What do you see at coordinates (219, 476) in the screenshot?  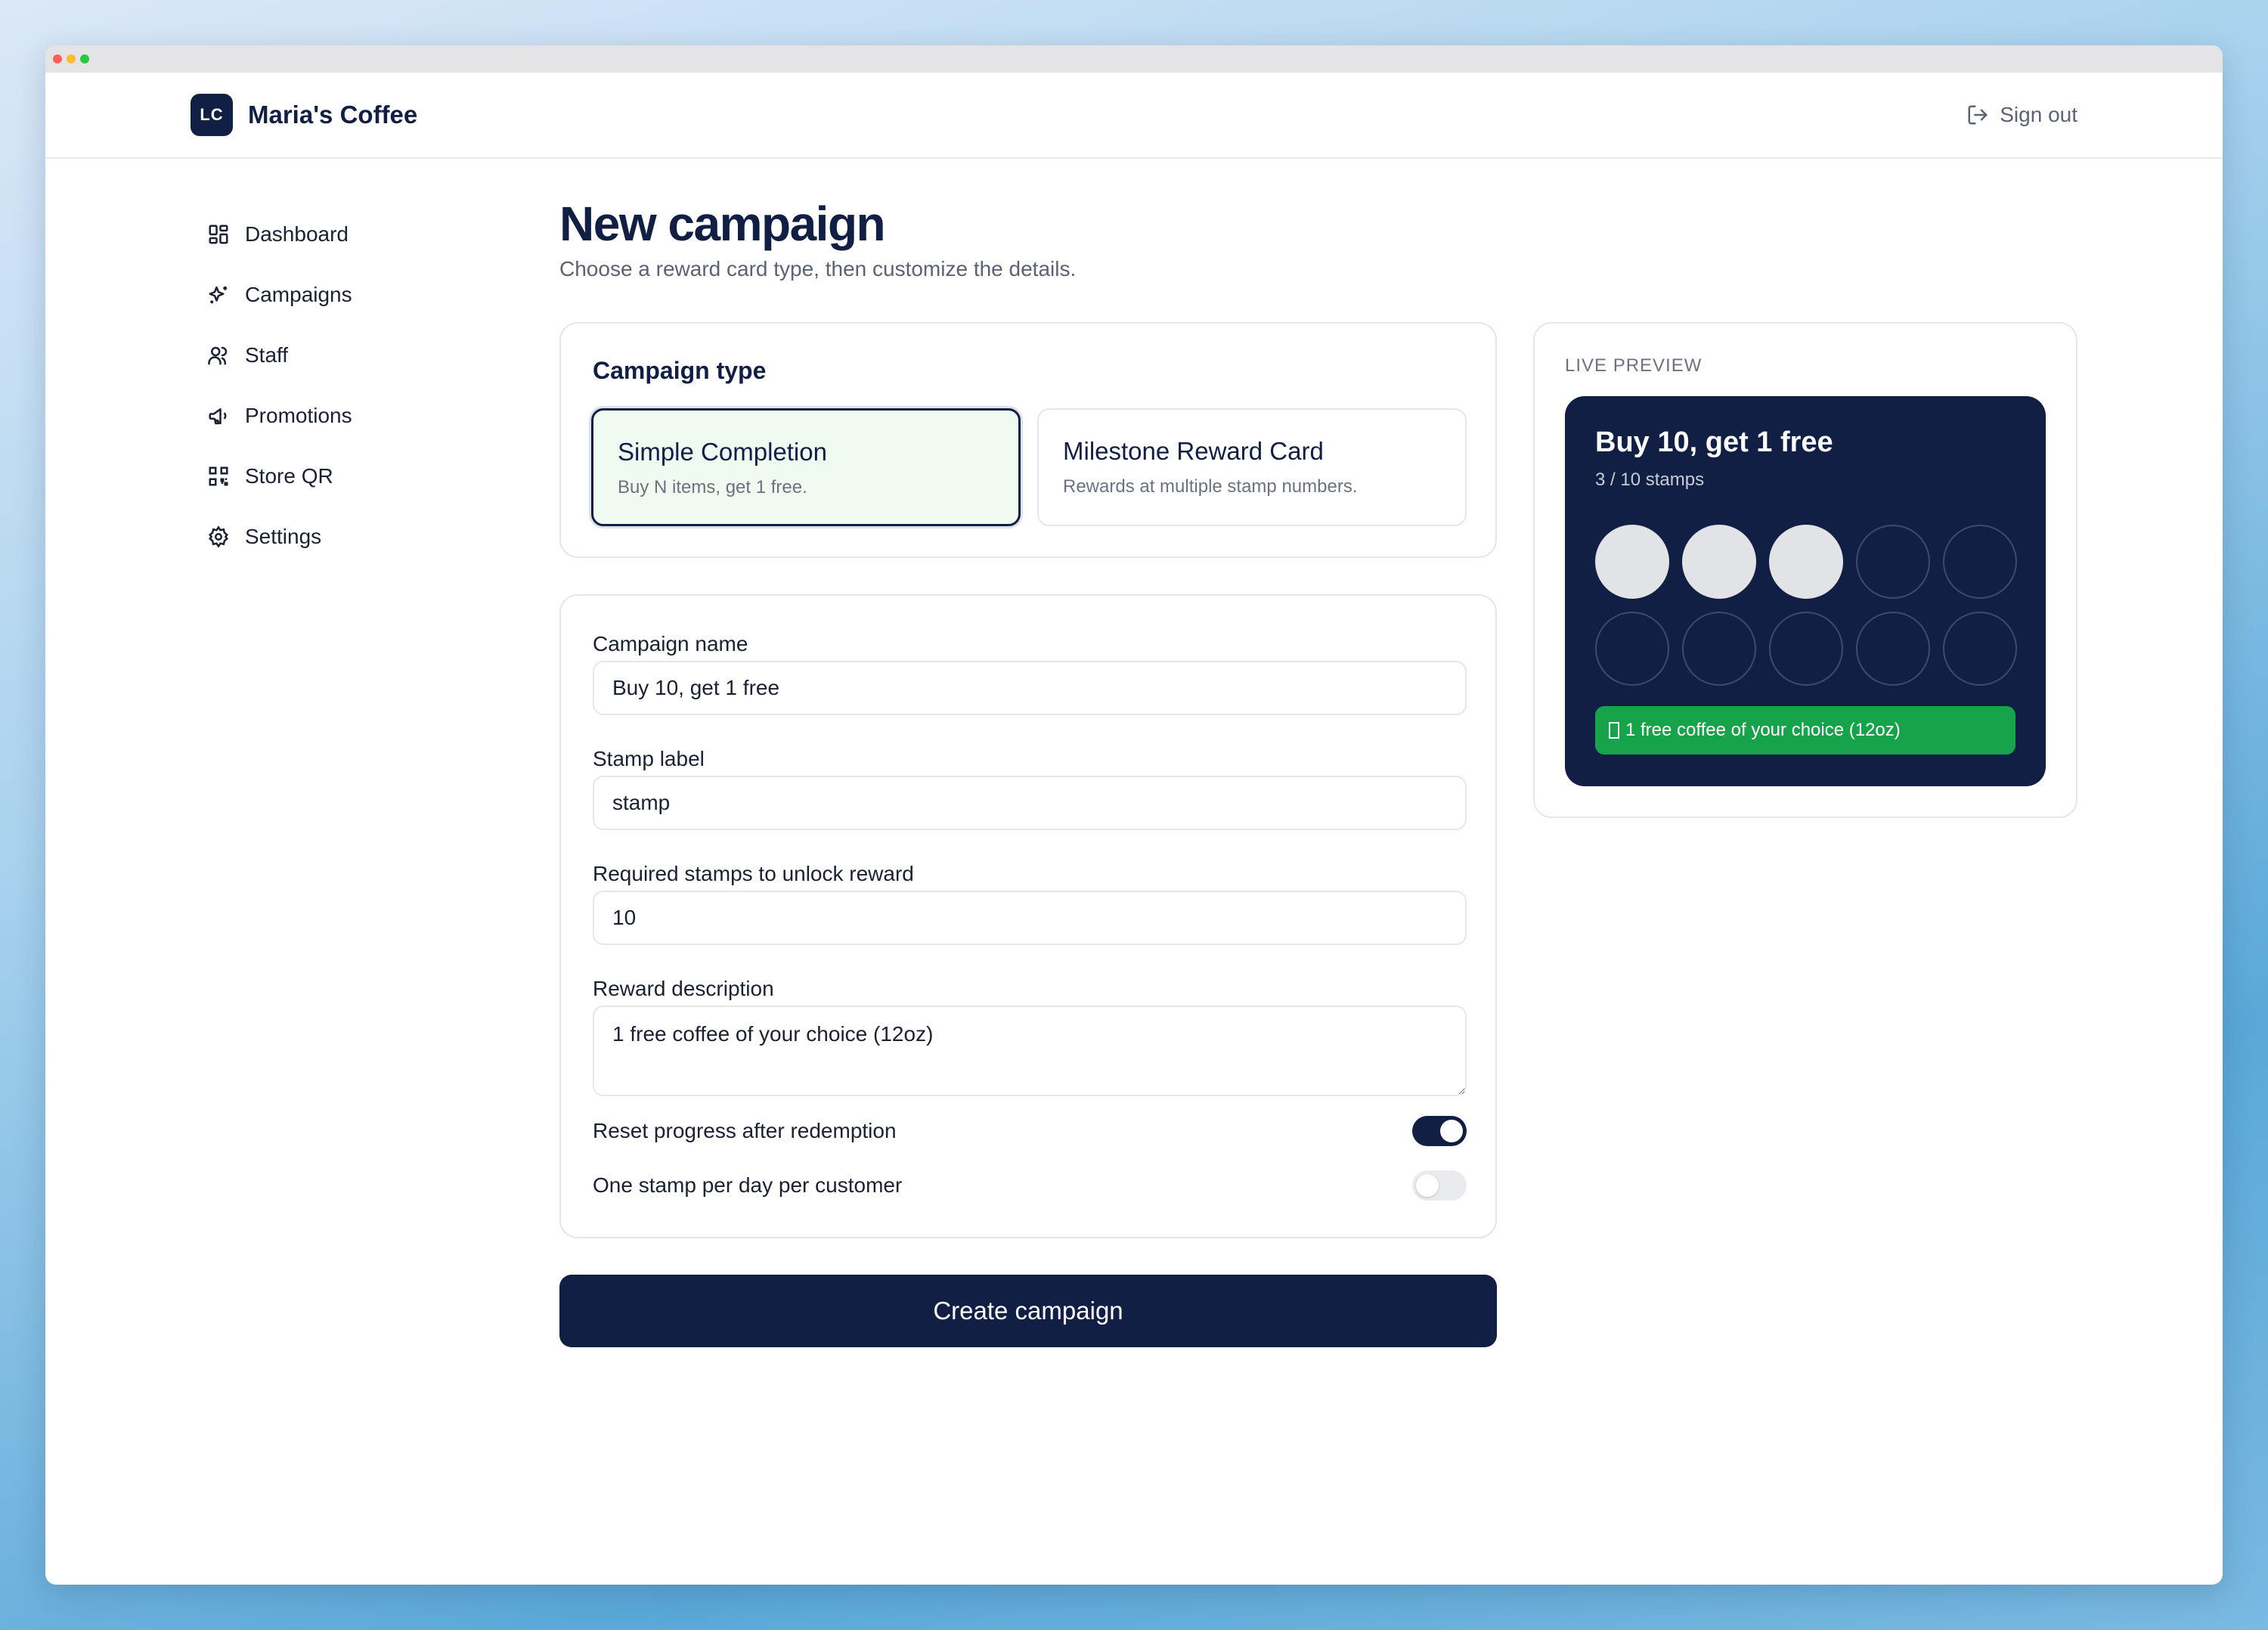 I see `qr-code-icon` at bounding box center [219, 476].